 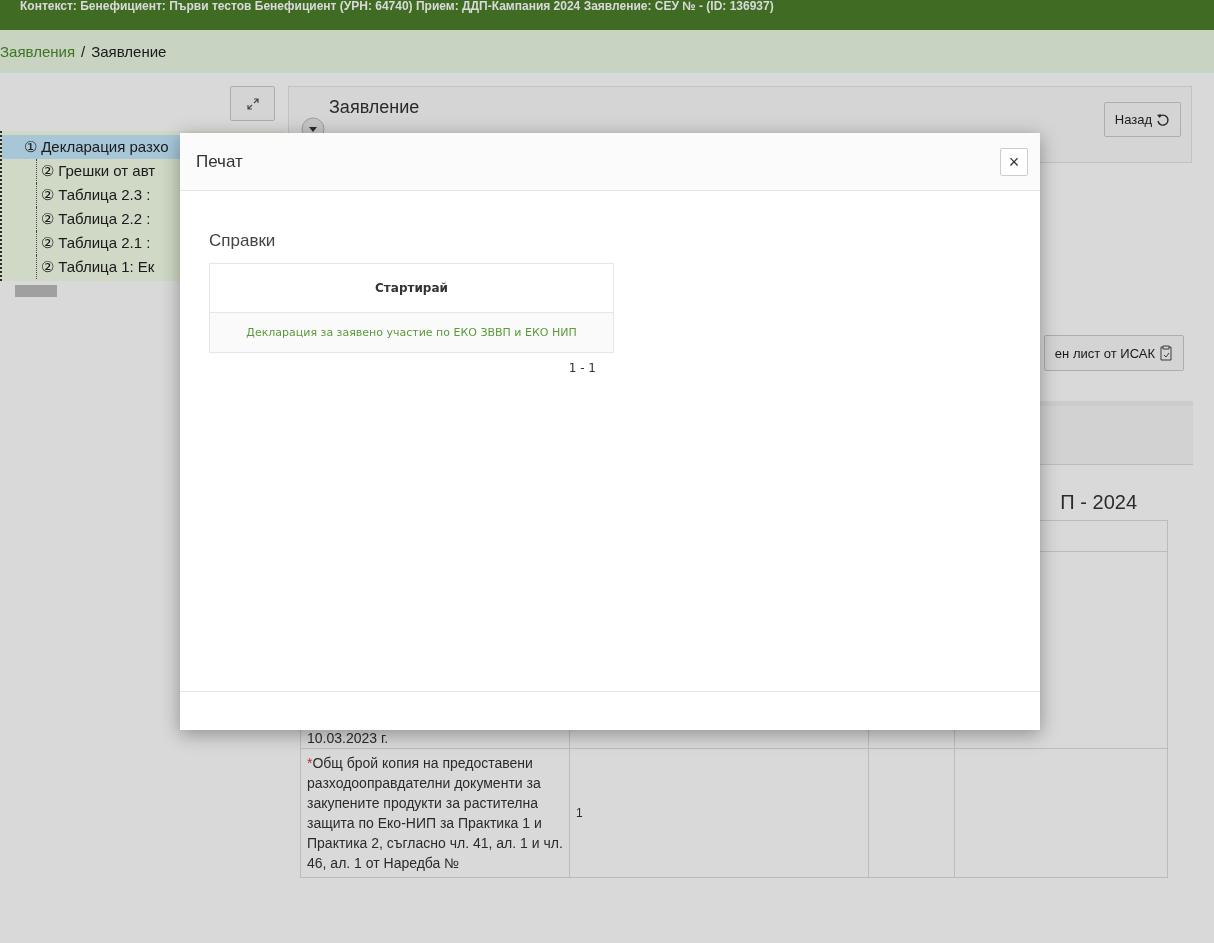 I want to click on section-heading: П - 2024, so click(x=1098, y=502).